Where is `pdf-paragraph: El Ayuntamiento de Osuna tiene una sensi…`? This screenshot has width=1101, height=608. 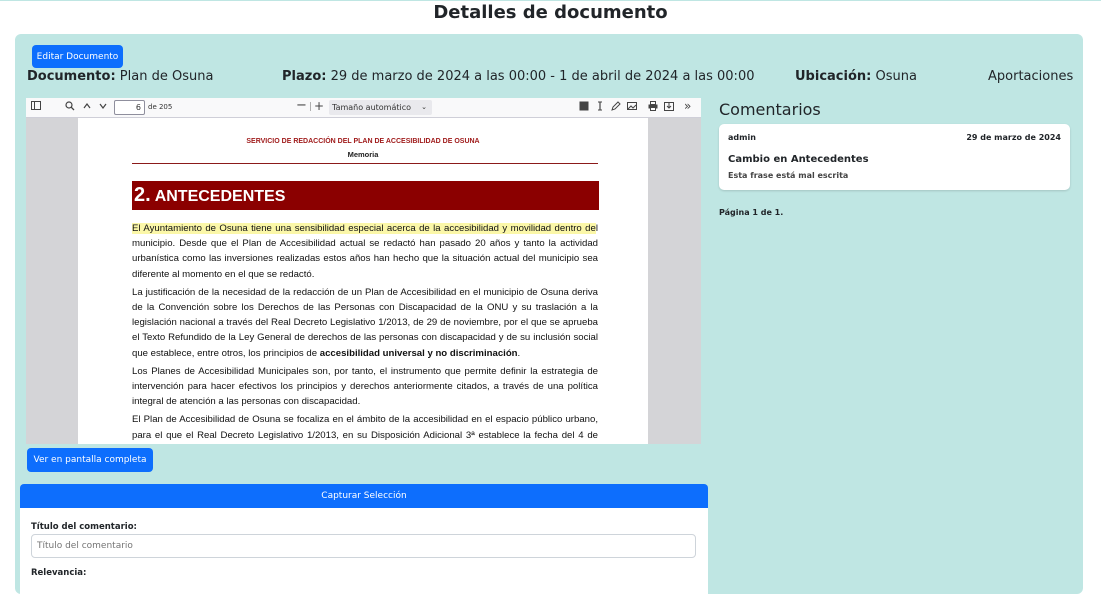 pdf-paragraph: El Ayuntamiento de Osuna tiene una sensi… is located at coordinates (365, 251).